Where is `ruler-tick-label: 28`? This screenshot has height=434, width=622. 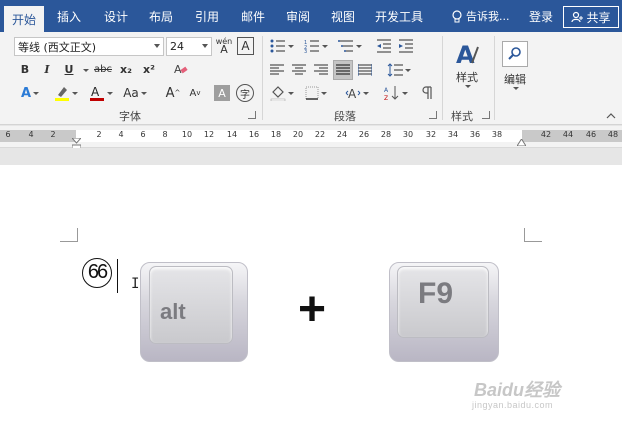
ruler-tick-label: 28 is located at coordinates (386, 134).